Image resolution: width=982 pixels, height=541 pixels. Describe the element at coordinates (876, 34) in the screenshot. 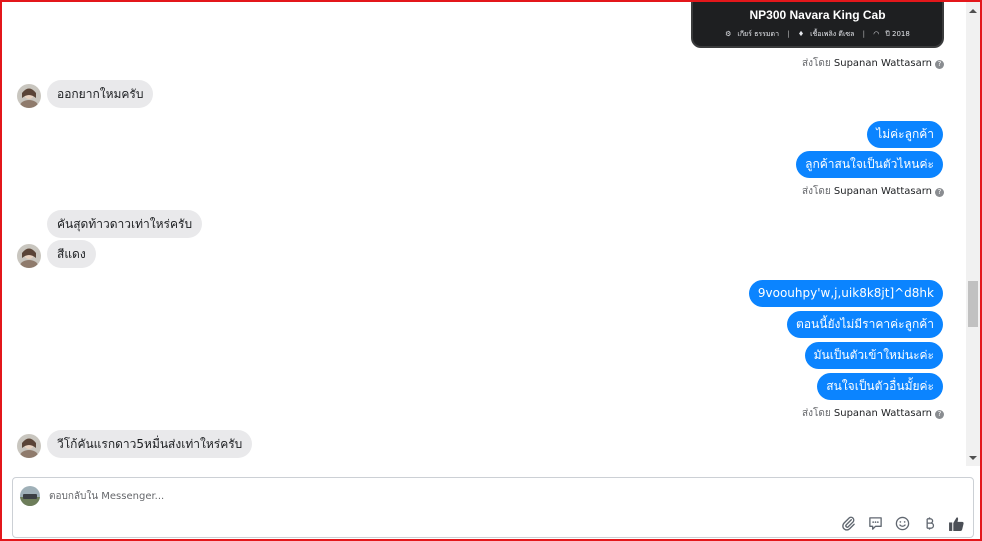

I see `gauge-icon: ◠` at that location.